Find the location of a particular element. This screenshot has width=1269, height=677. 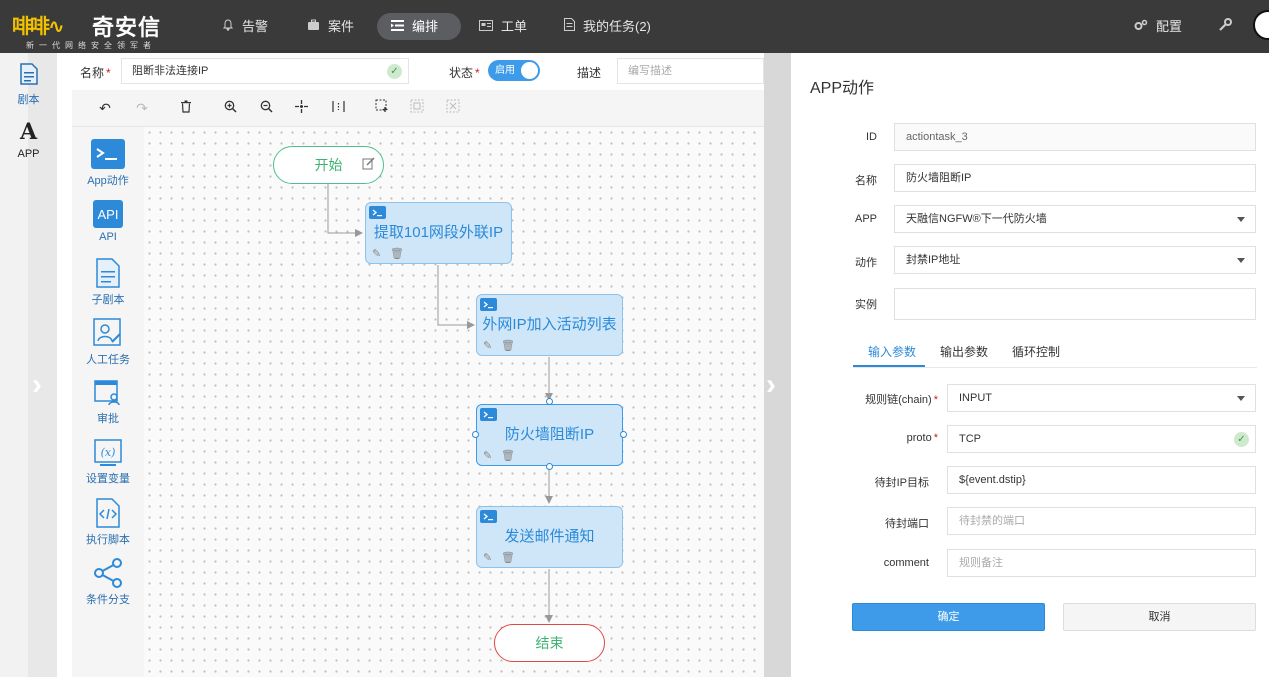

palette-item-api: API API is located at coordinates (108, 221).